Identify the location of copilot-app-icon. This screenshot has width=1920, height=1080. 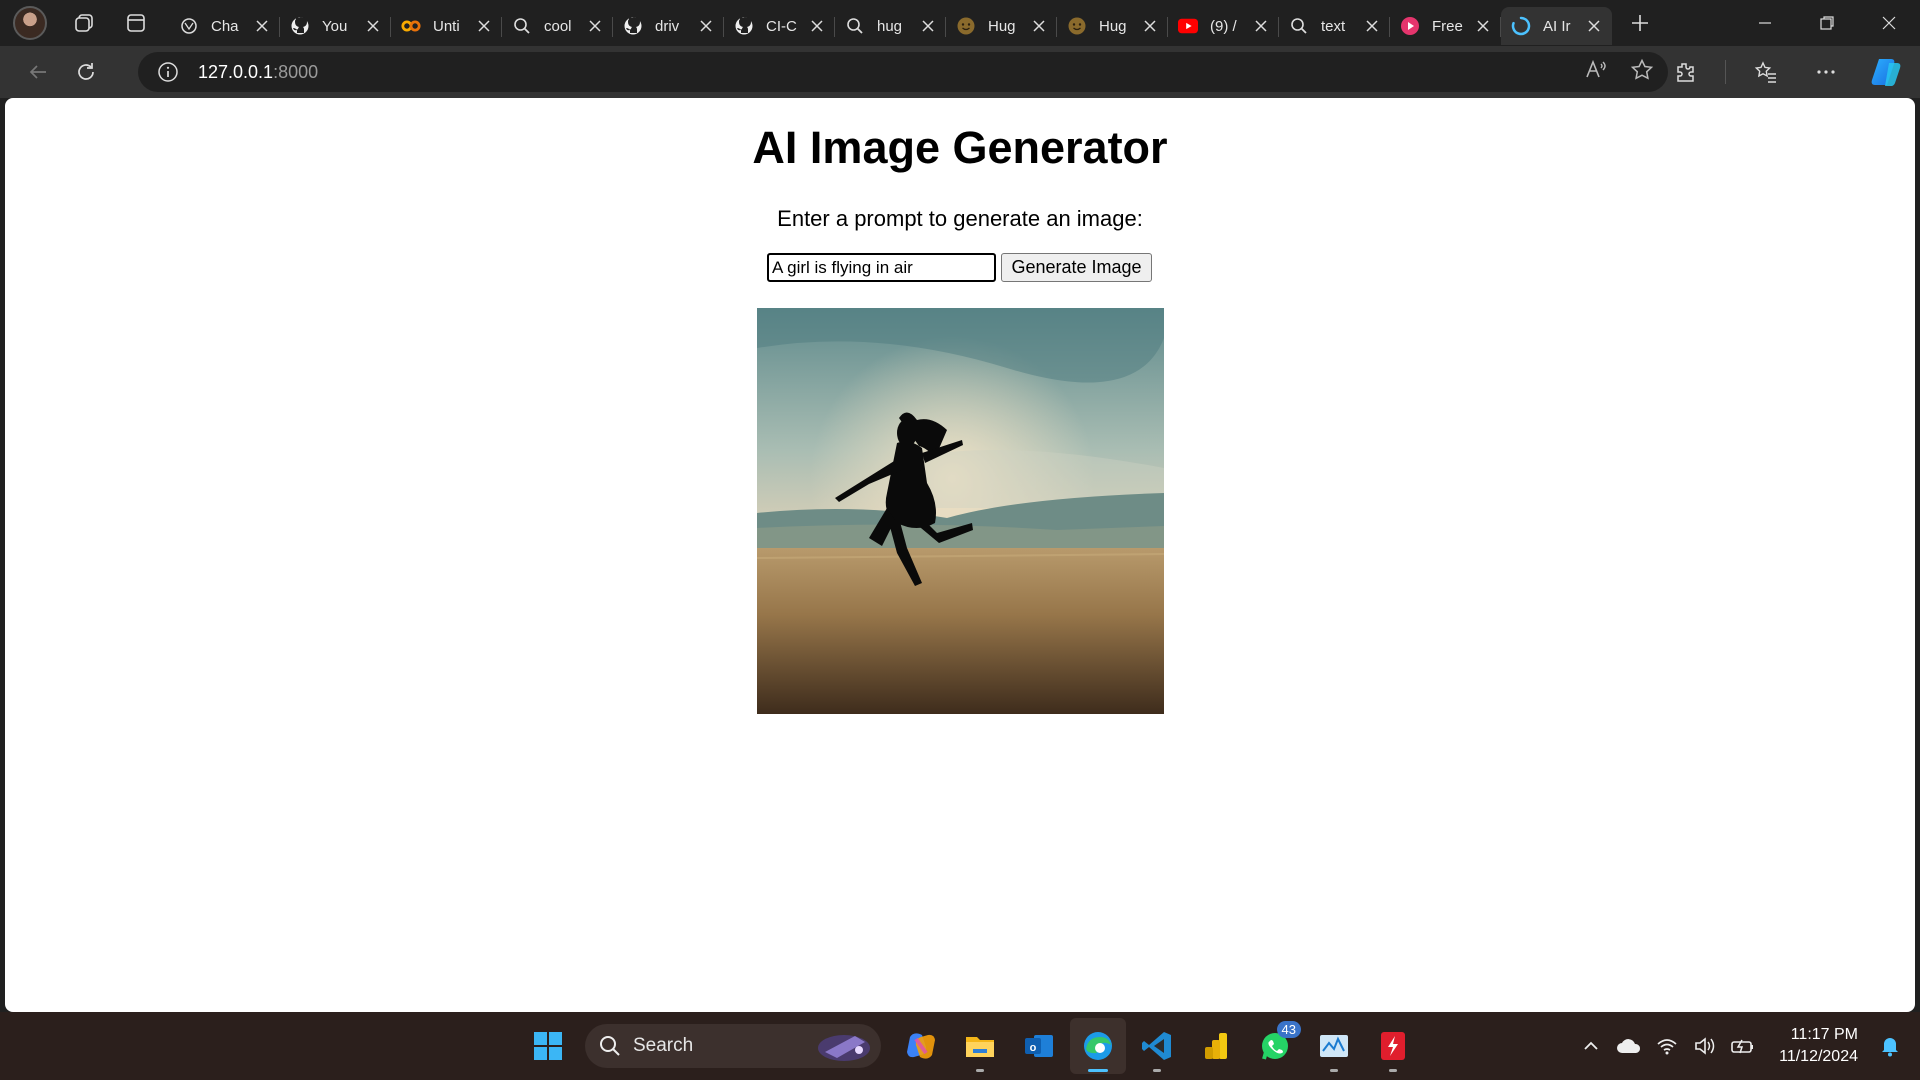
(921, 1046).